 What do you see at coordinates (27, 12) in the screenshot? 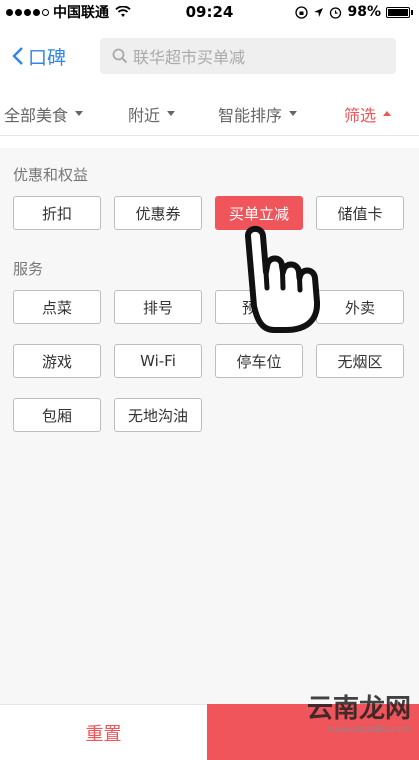
I see `signal-strength-icon` at bounding box center [27, 12].